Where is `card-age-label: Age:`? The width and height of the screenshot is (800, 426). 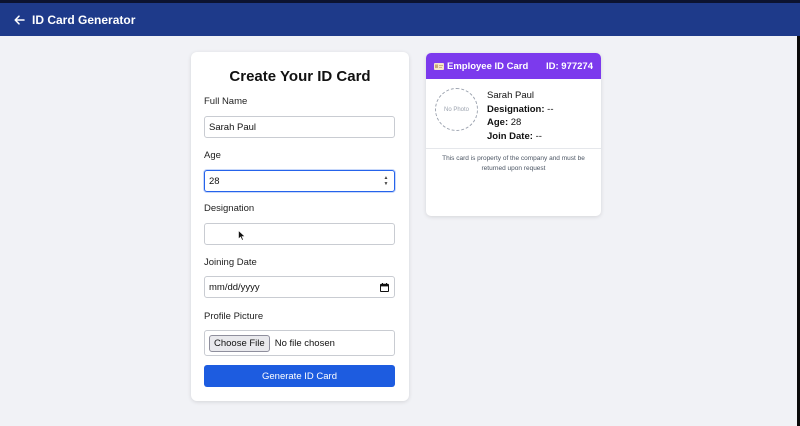
card-age-label: Age: is located at coordinates (498, 122).